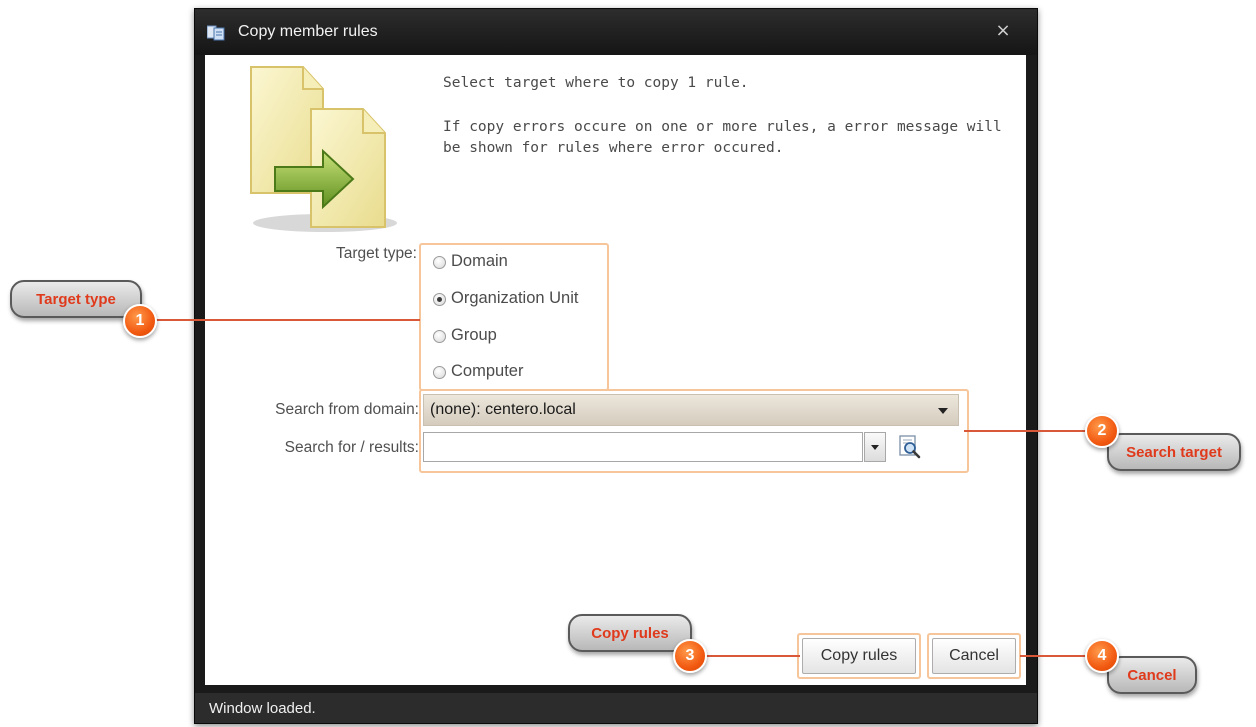  I want to click on cancel-frame: Cancel, so click(974, 656).